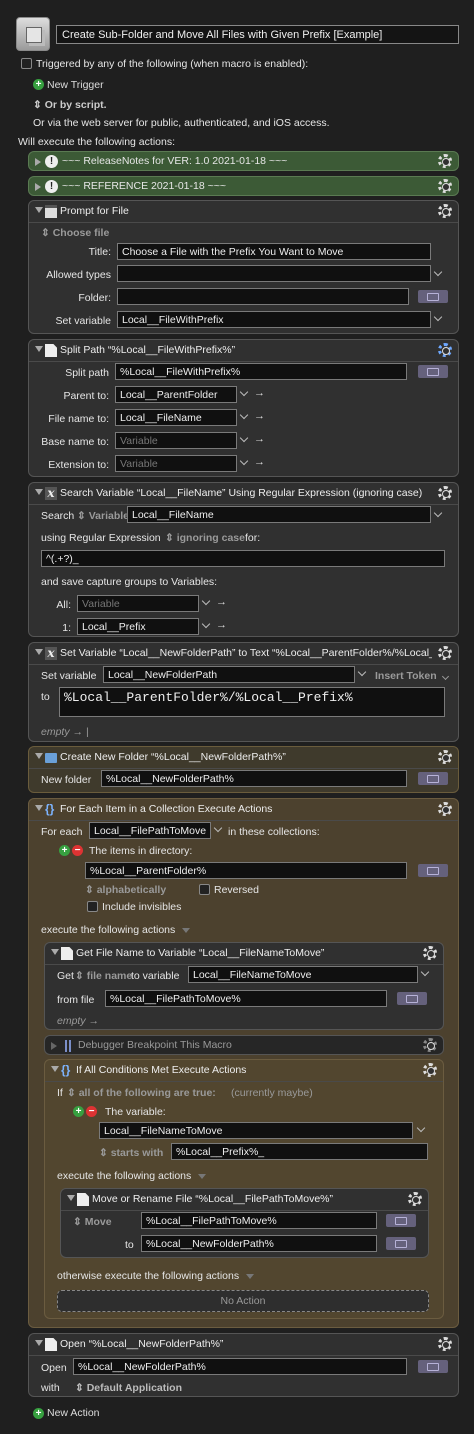  I want to click on folder-field, so click(263, 296).